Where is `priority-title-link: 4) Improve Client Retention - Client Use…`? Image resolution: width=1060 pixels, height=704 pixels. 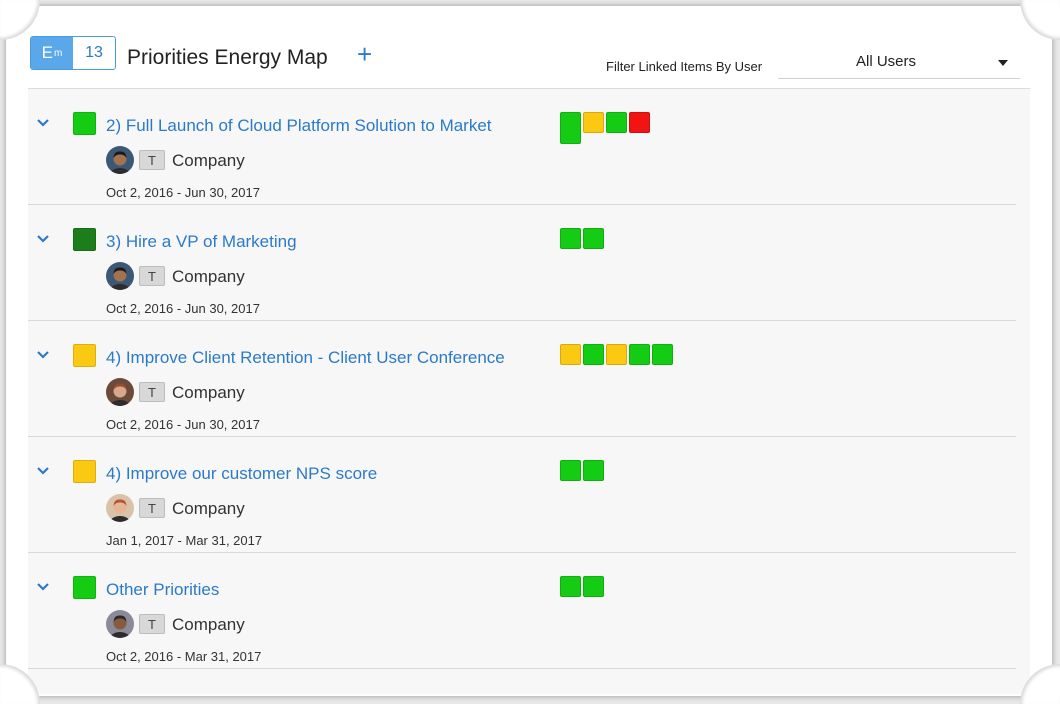
priority-title-link: 4) Improve Client Retention - Client Use… is located at coordinates (305, 358).